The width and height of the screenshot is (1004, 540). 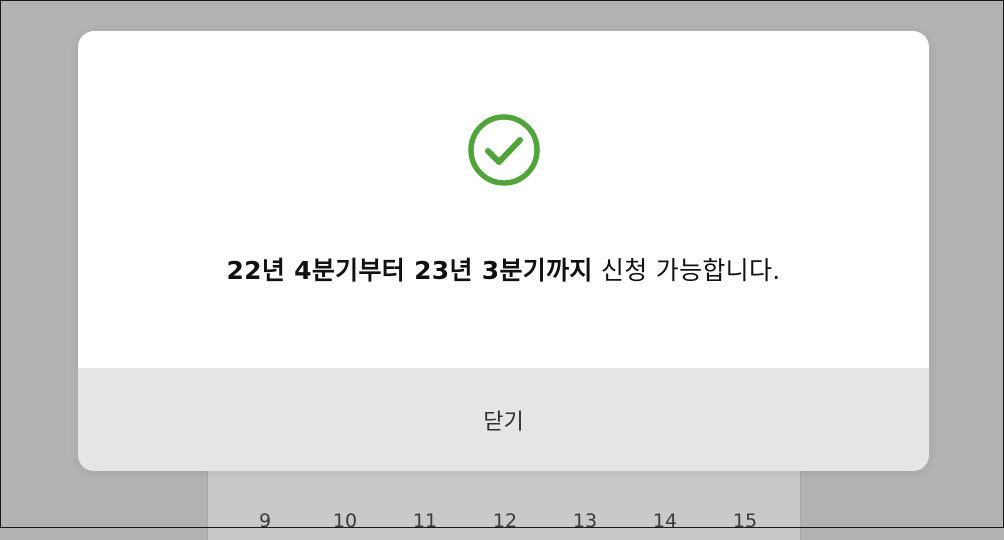 I want to click on calendar-day: 15, so click(x=745, y=521).